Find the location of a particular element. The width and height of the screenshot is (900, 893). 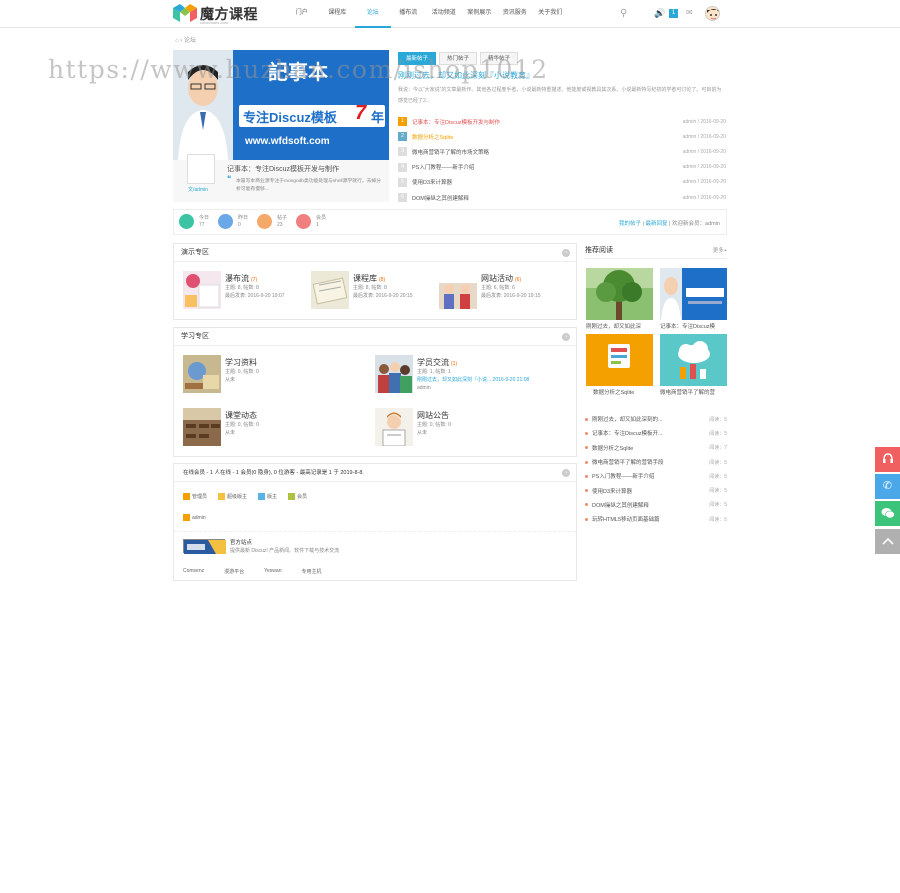

forum-name: 学习资料 is located at coordinates (241, 362).